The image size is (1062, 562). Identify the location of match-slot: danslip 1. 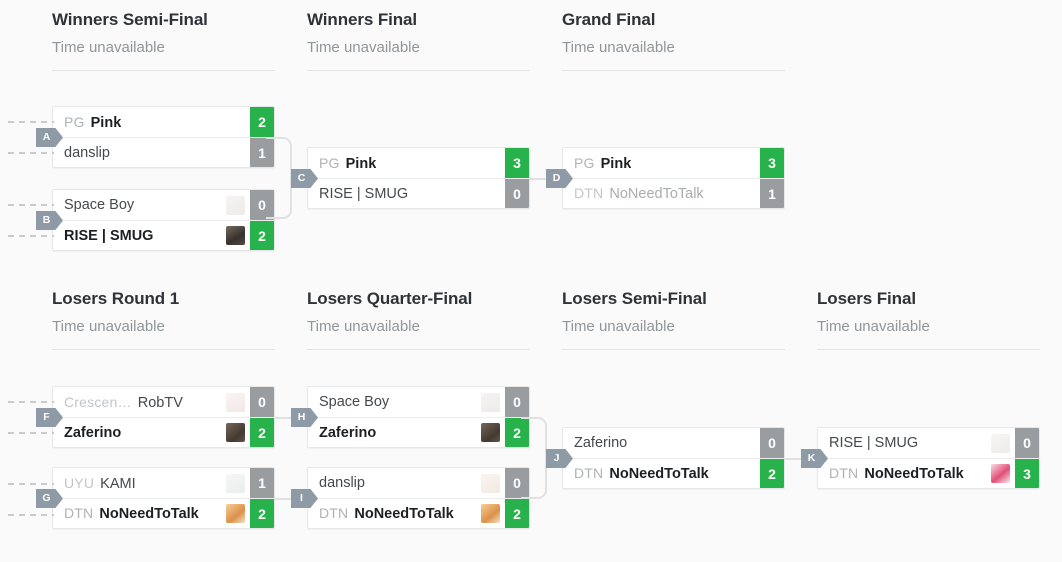
(163, 152).